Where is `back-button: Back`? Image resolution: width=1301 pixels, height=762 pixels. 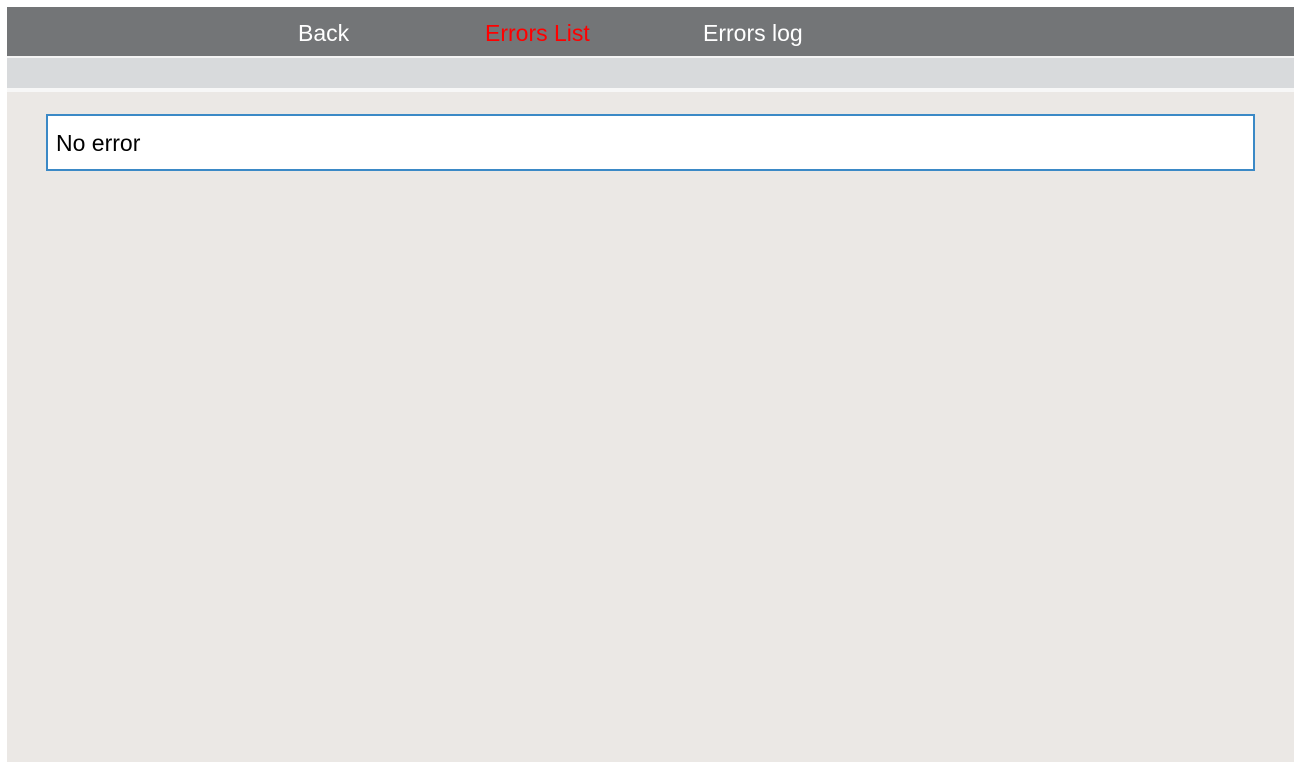 back-button: Back is located at coordinates (323, 33).